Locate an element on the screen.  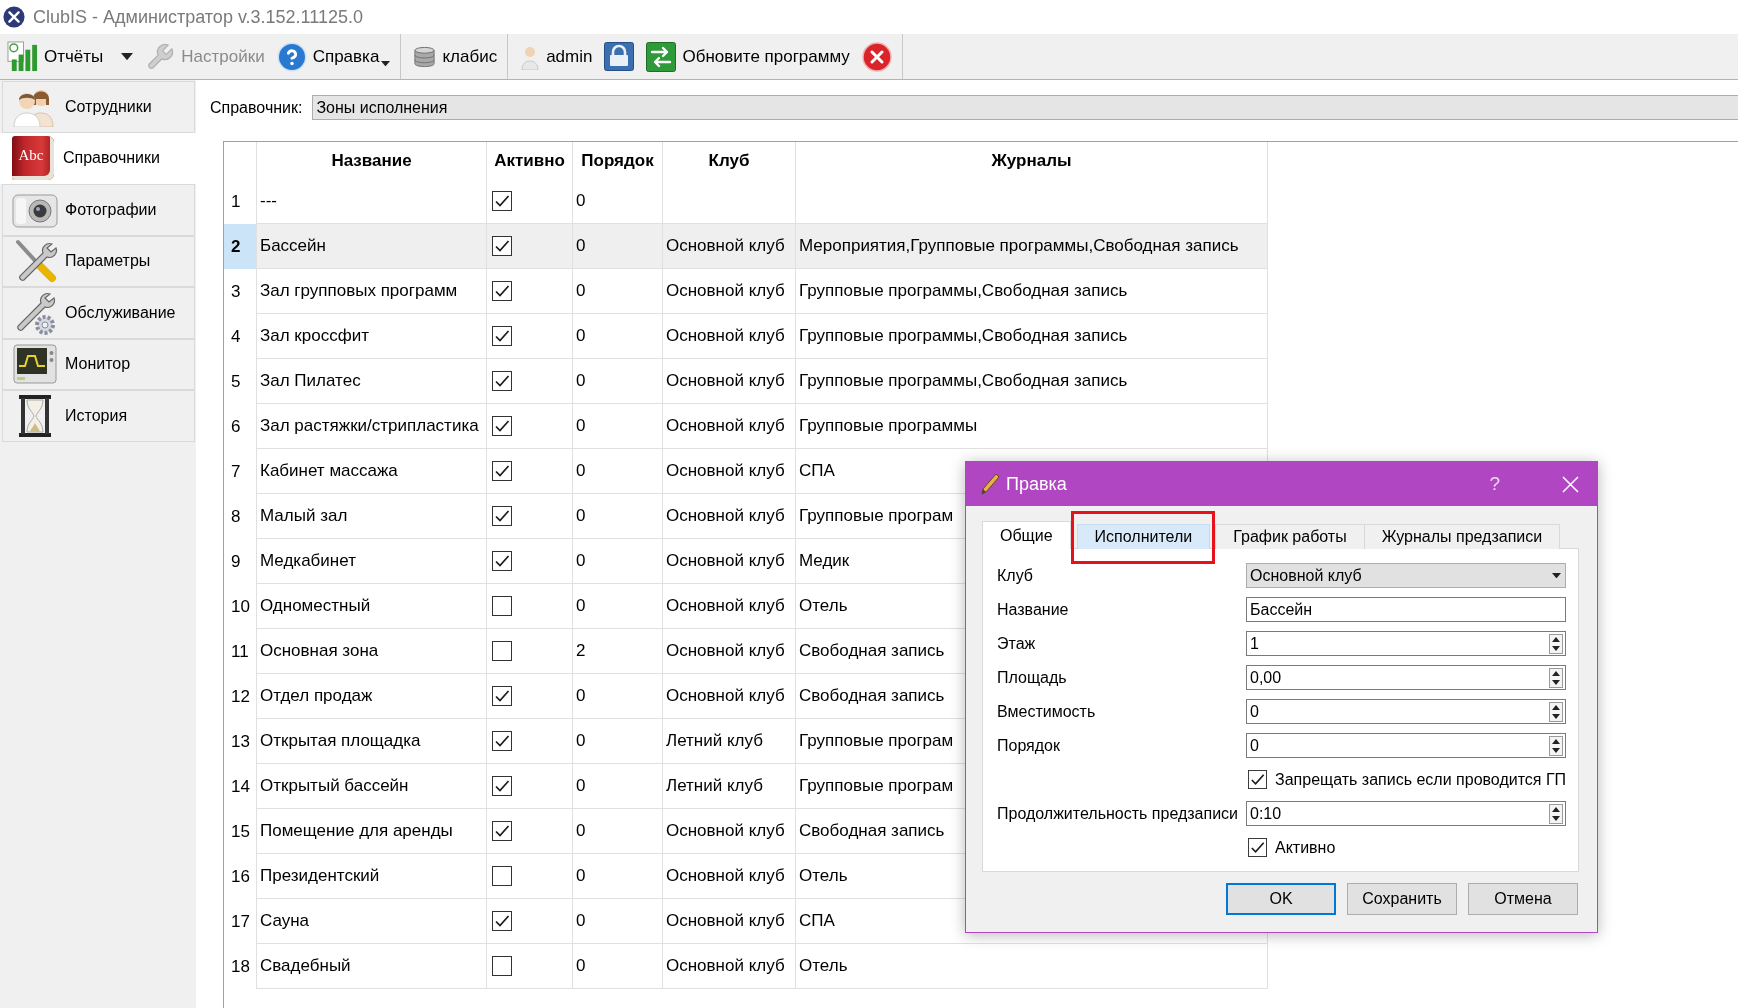
table-cell: Групповые программы,Свободная запись is located at coordinates (963, 336).